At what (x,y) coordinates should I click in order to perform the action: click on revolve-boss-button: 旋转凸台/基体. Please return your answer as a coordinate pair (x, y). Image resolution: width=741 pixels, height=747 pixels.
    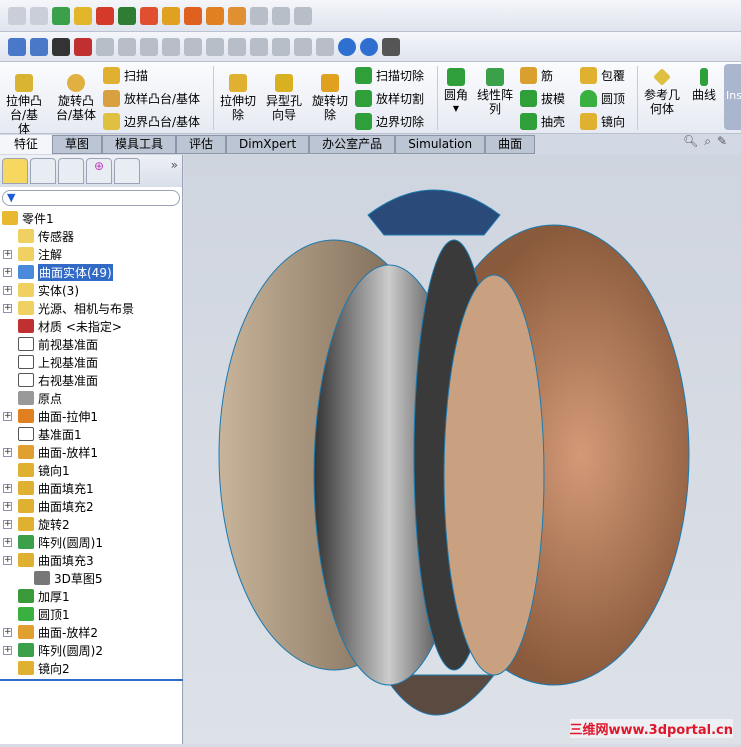
    Looking at the image, I should click on (76, 98).